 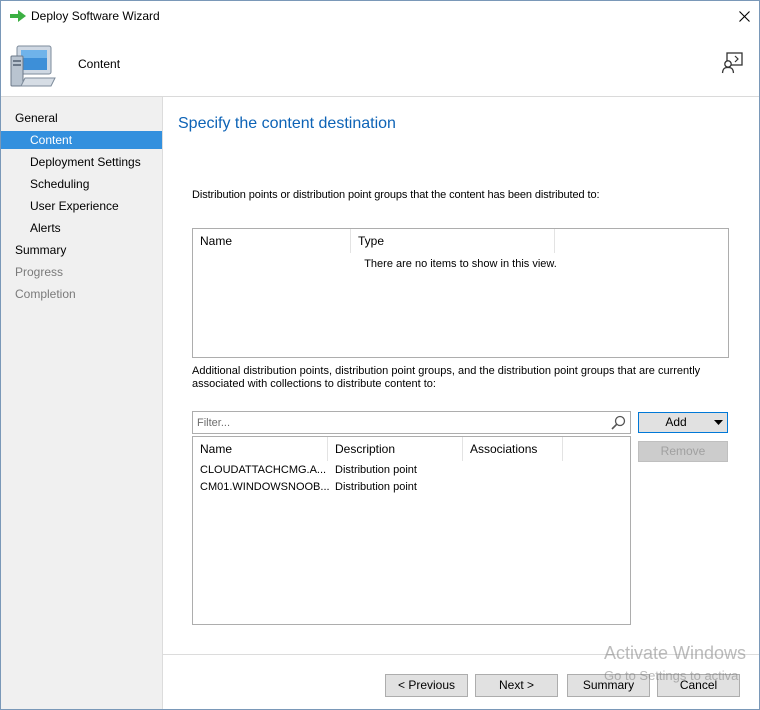 What do you see at coordinates (81, 228) in the screenshot?
I see `sidebar-item-alerts: Alerts` at bounding box center [81, 228].